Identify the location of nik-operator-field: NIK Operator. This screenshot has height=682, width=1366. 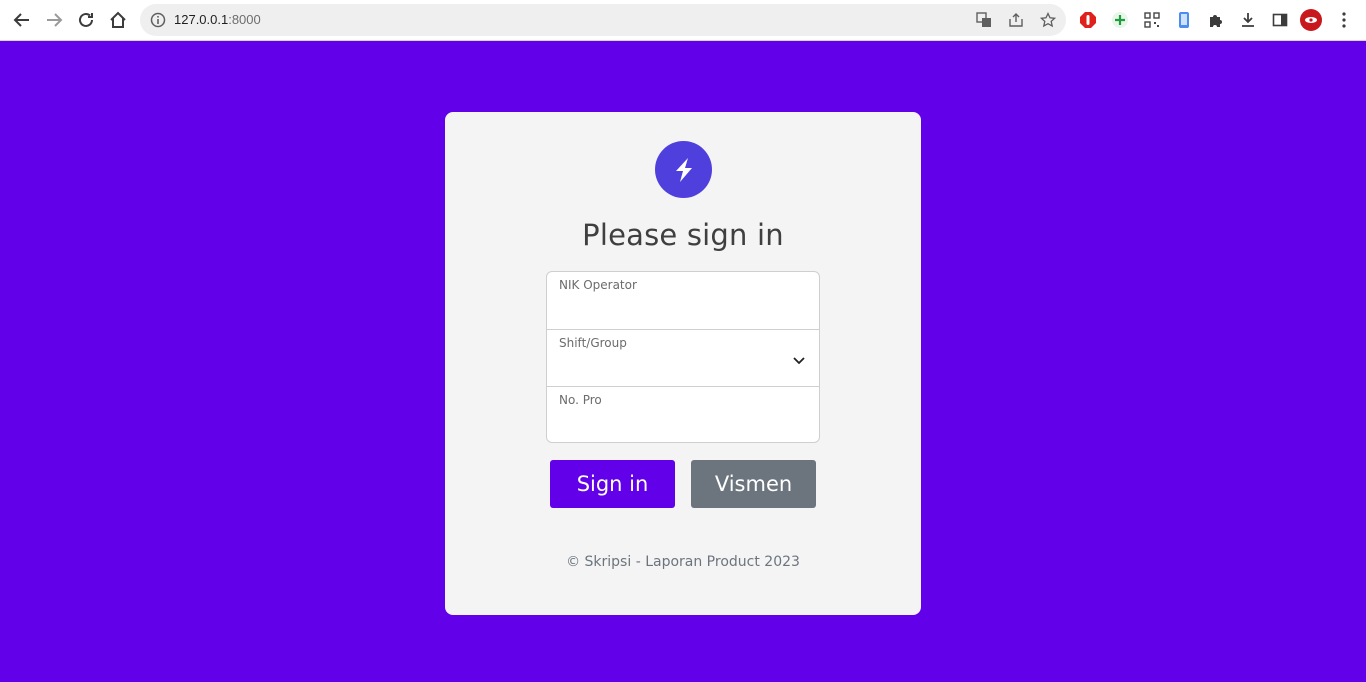
(683, 300).